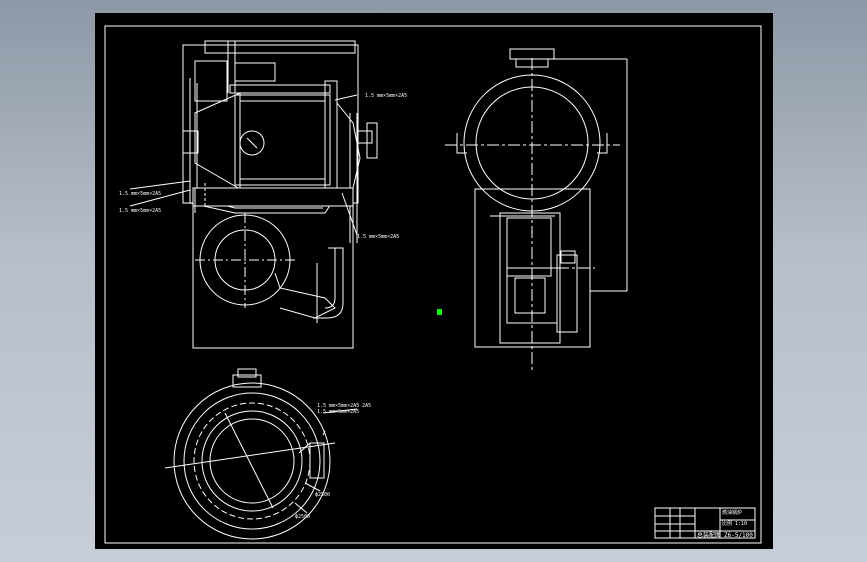  What do you see at coordinates (386, 96) in the screenshot?
I see `label-top-right: 1.5 mm×5mm×2A5` at bounding box center [386, 96].